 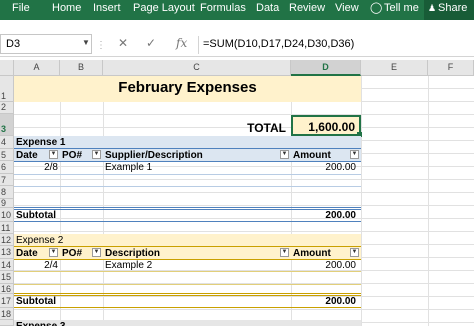 I want to click on tab-data: Data, so click(x=267, y=10).